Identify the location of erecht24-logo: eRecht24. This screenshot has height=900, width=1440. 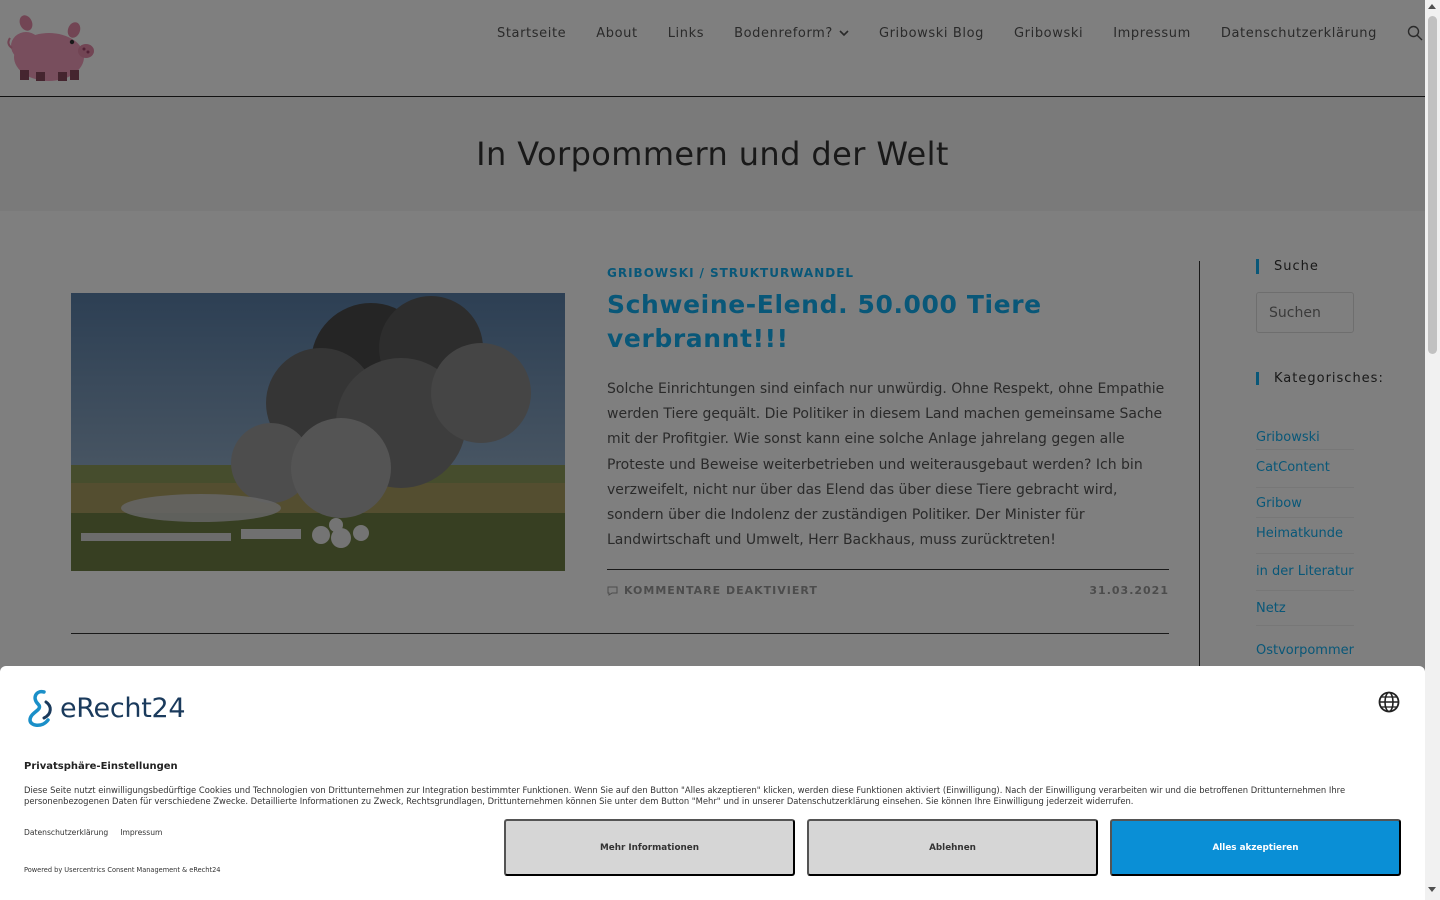
(105, 708).